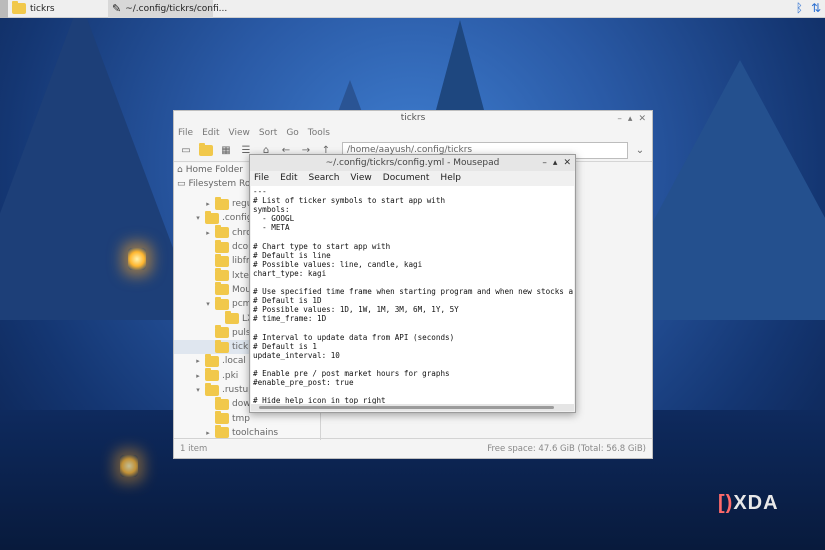 The image size is (825, 550). I want to click on lantern-light, so click(137, 259).